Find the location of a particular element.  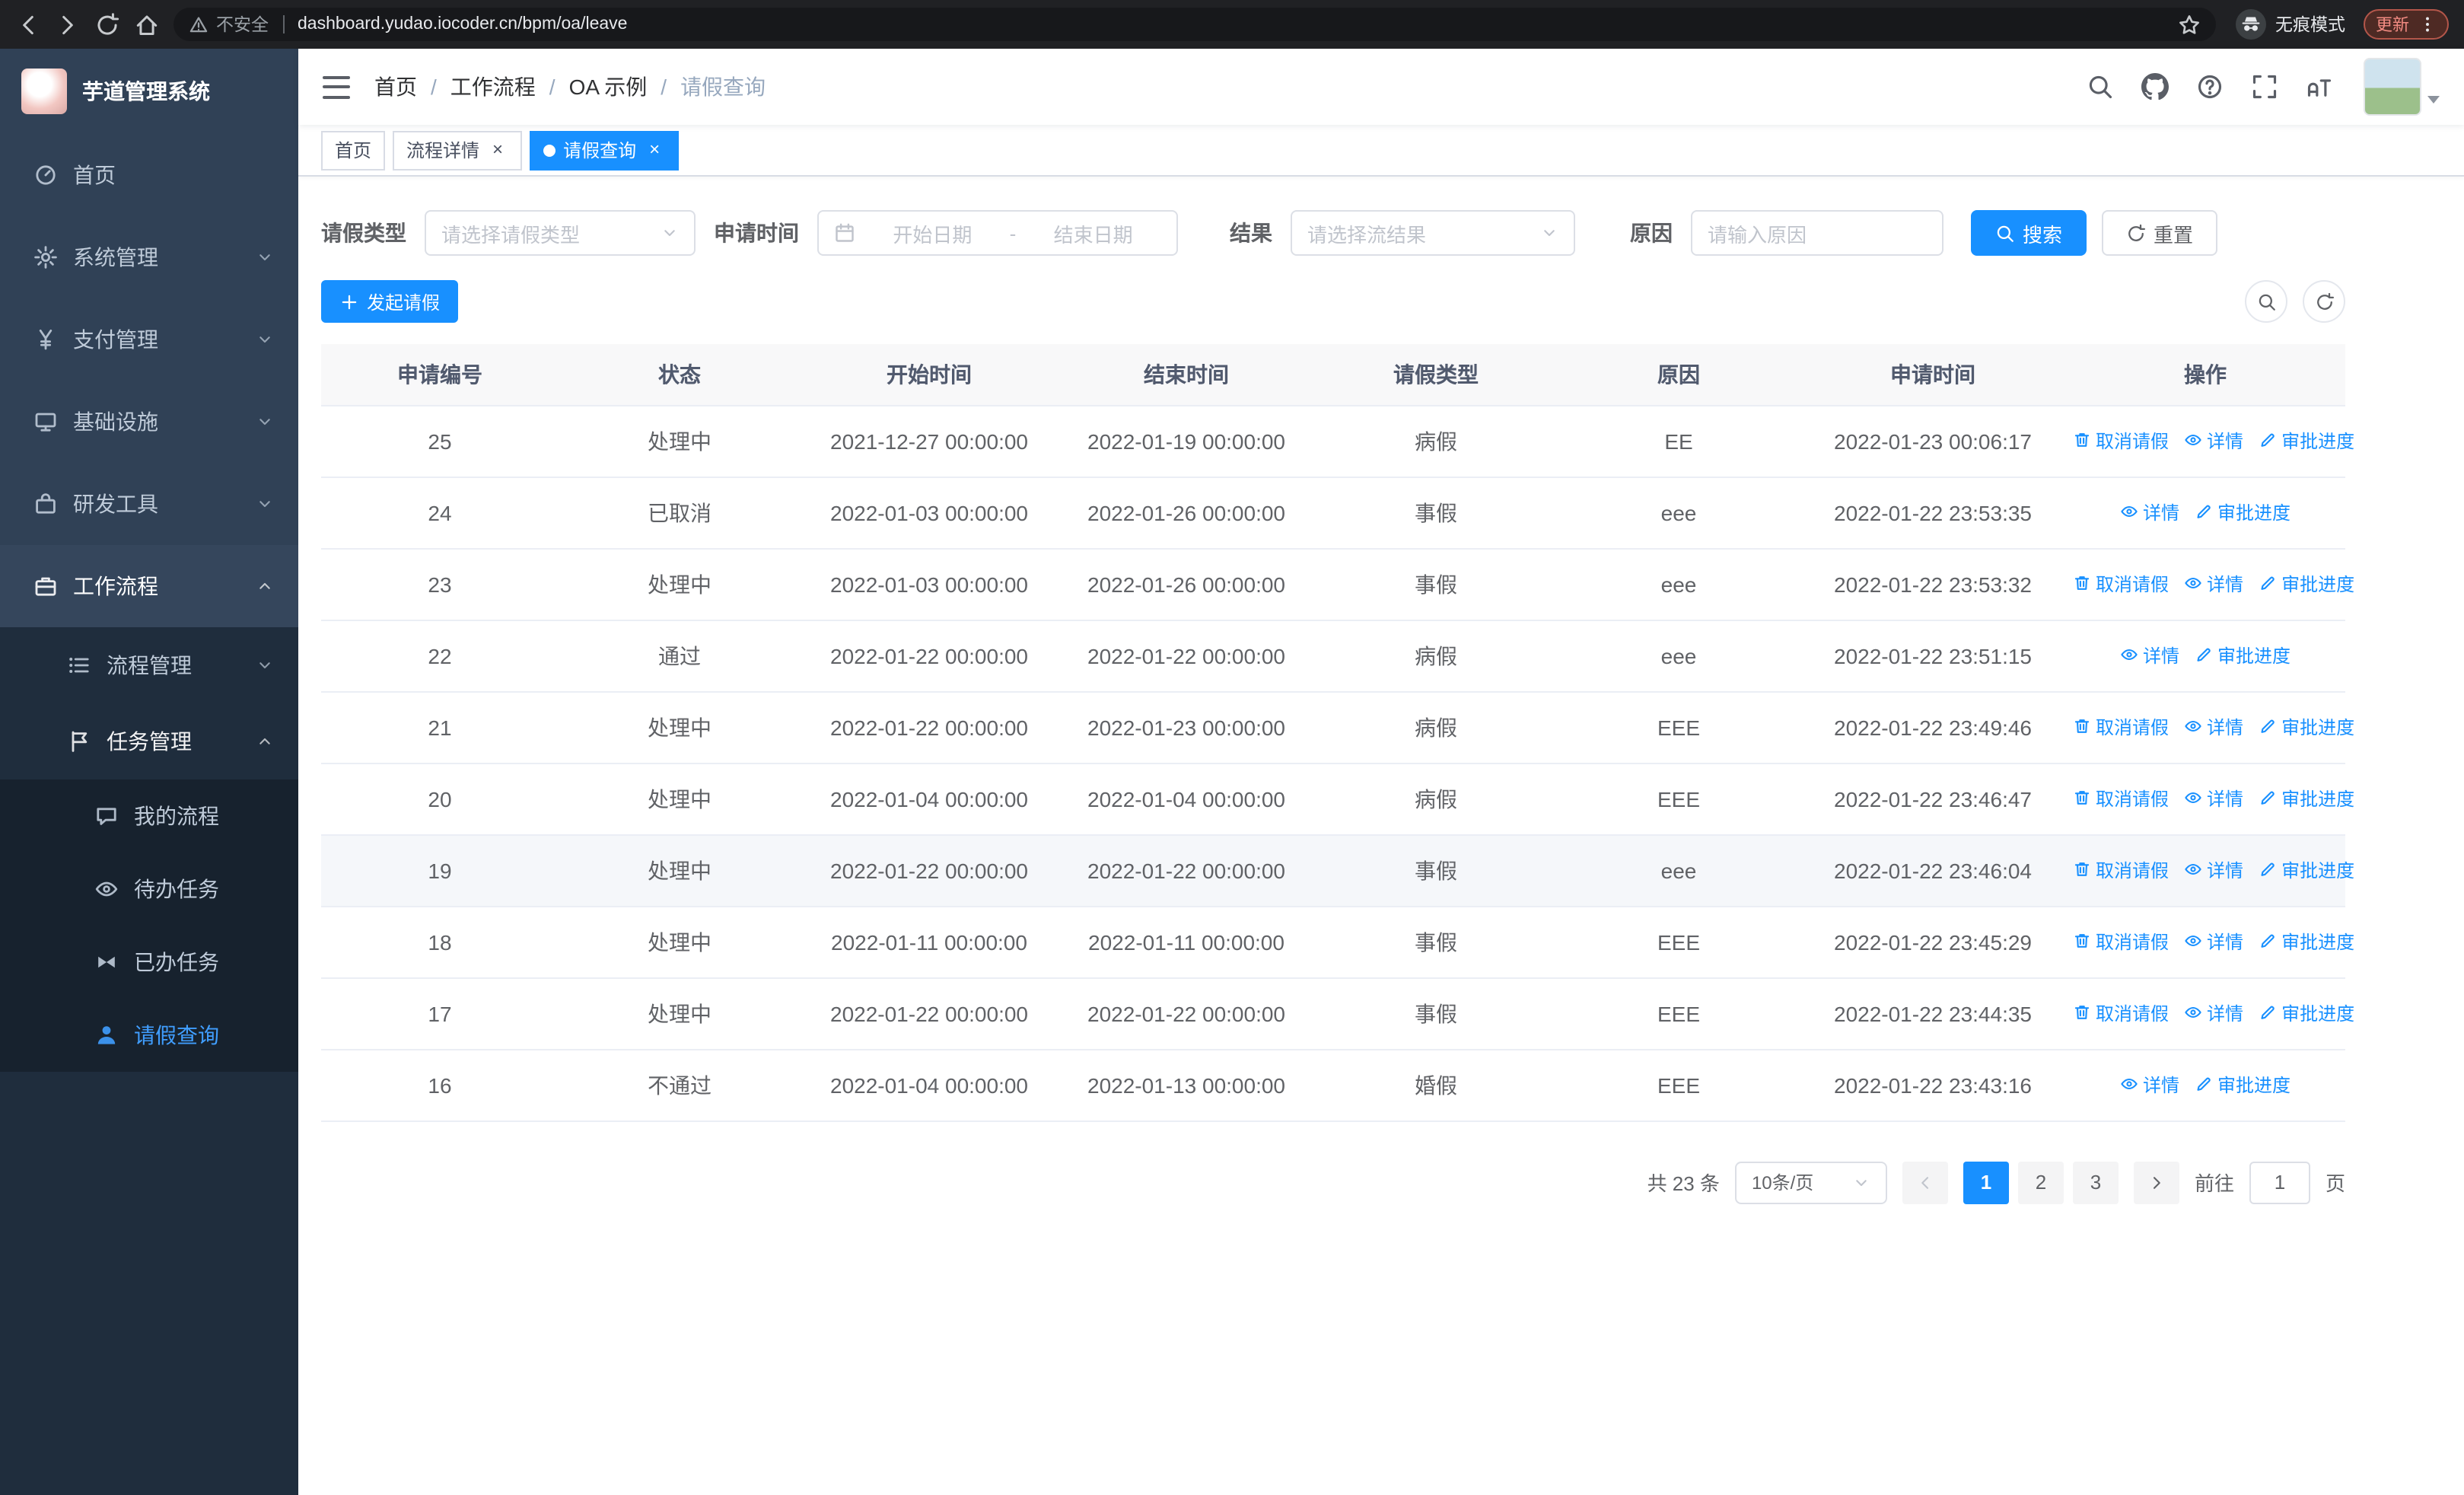

page-button-3: 3 is located at coordinates (2095, 1182).